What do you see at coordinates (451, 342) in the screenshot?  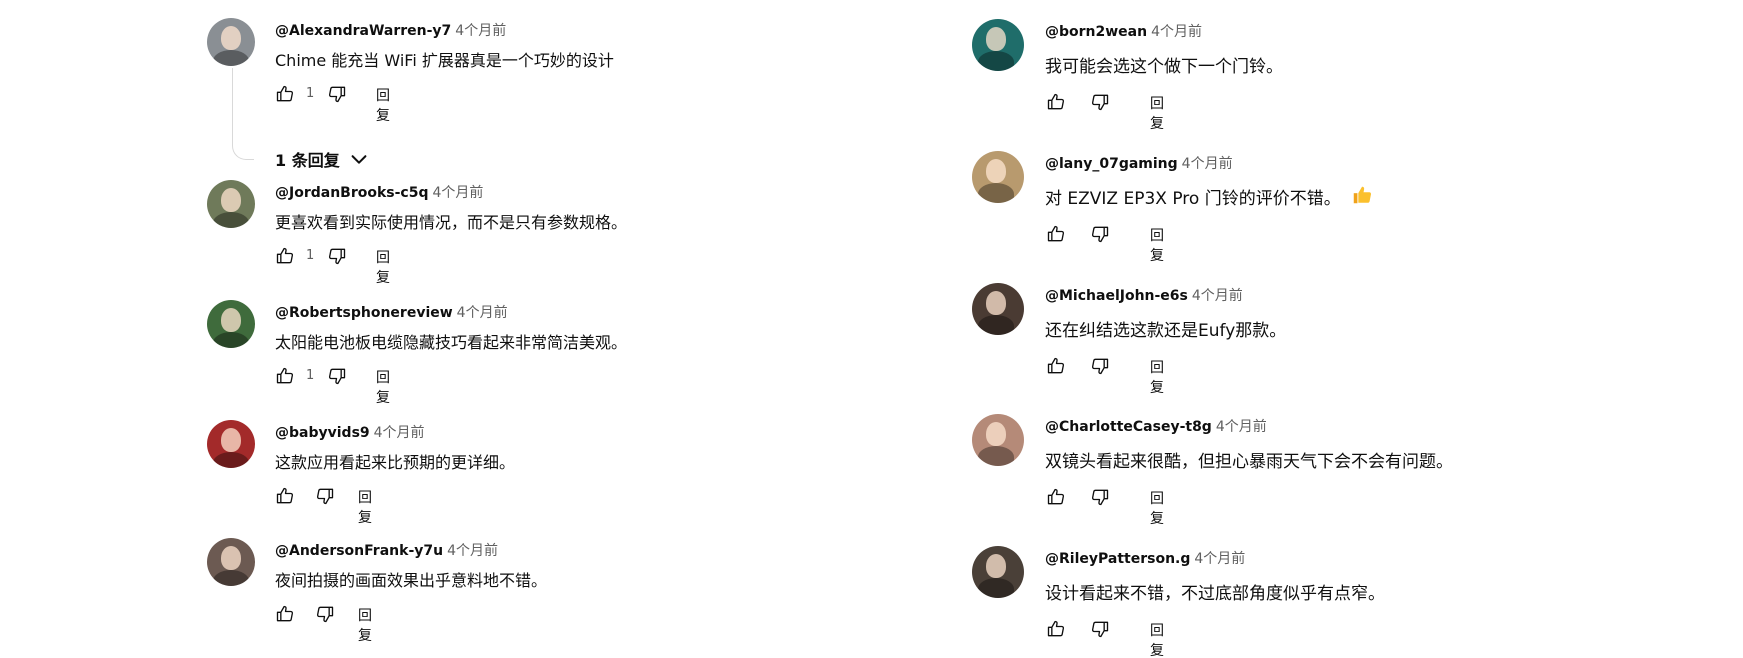 I see `comment-text: 太阳能电池板电缆隐藏技巧看起来非常简洁美观。` at bounding box center [451, 342].